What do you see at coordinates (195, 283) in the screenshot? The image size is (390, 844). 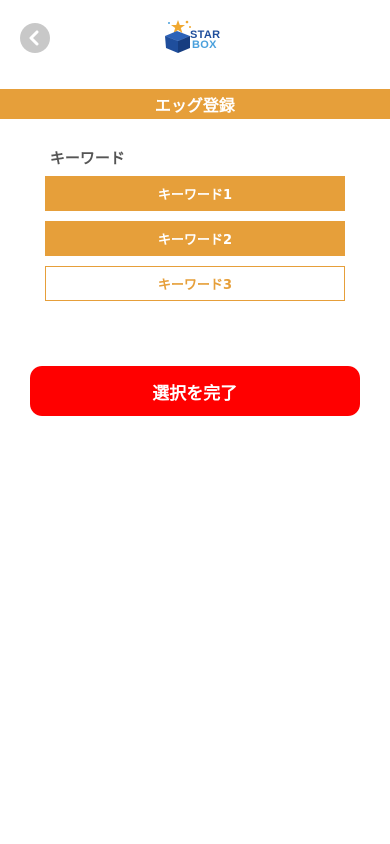 I see `keyword-button-3: キーワード3` at bounding box center [195, 283].